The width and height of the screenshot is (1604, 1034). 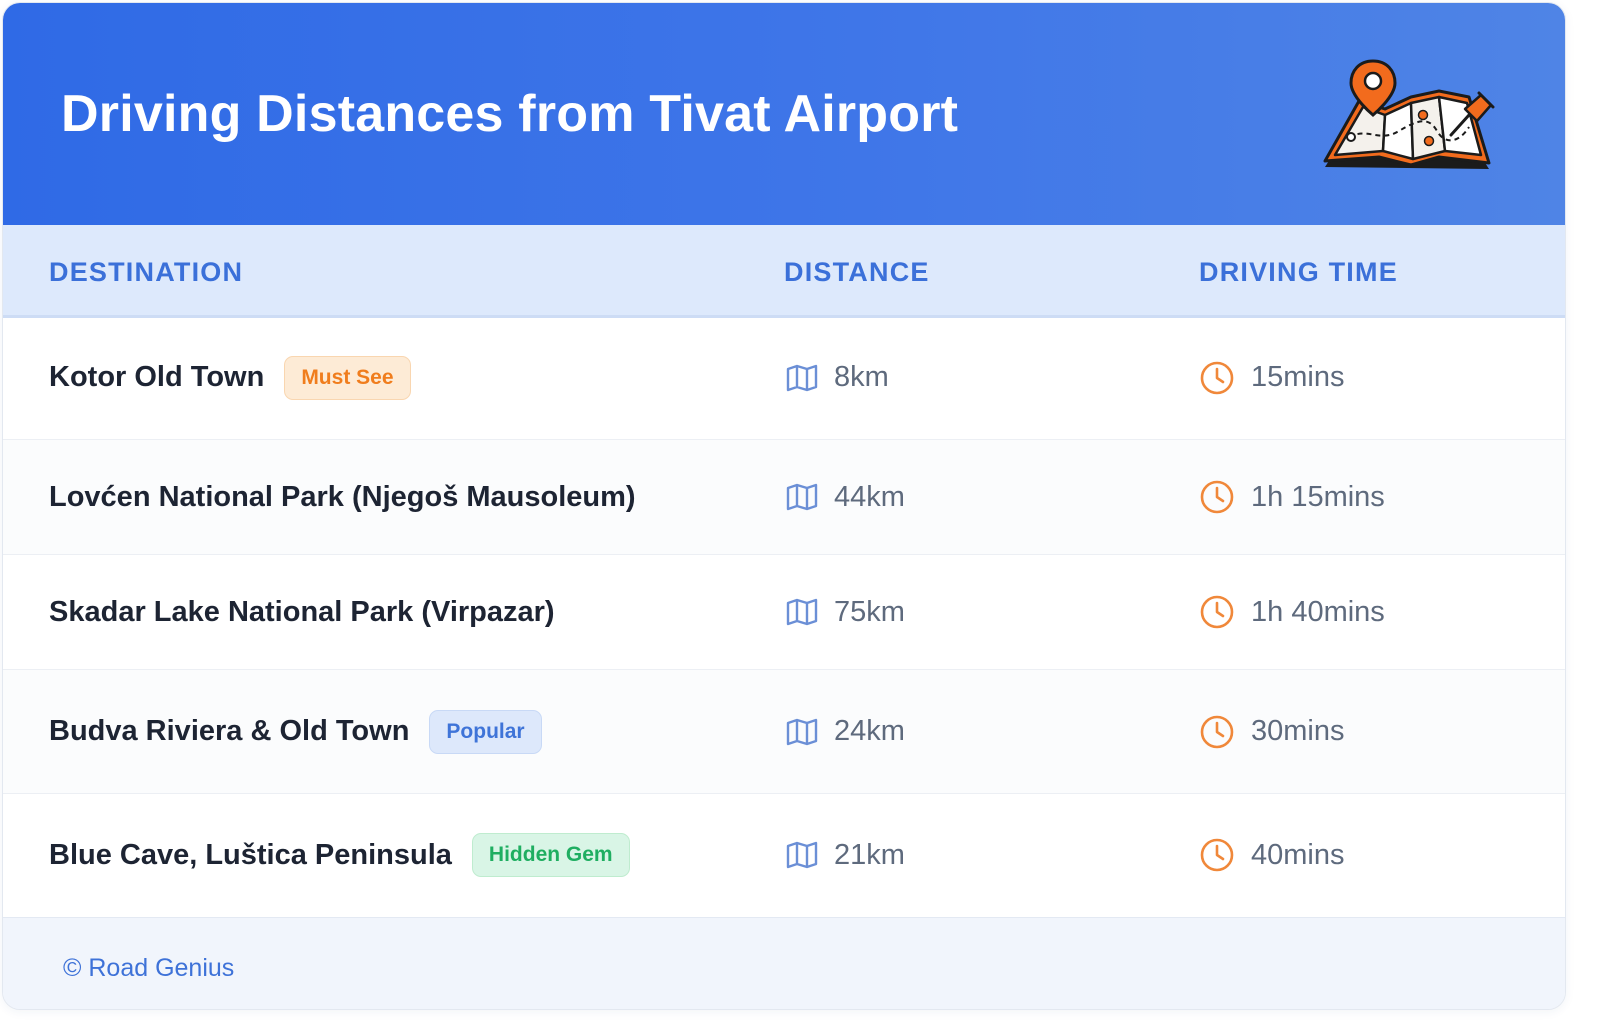 I want to click on driving-time-value: 40mins, so click(x=1298, y=854).